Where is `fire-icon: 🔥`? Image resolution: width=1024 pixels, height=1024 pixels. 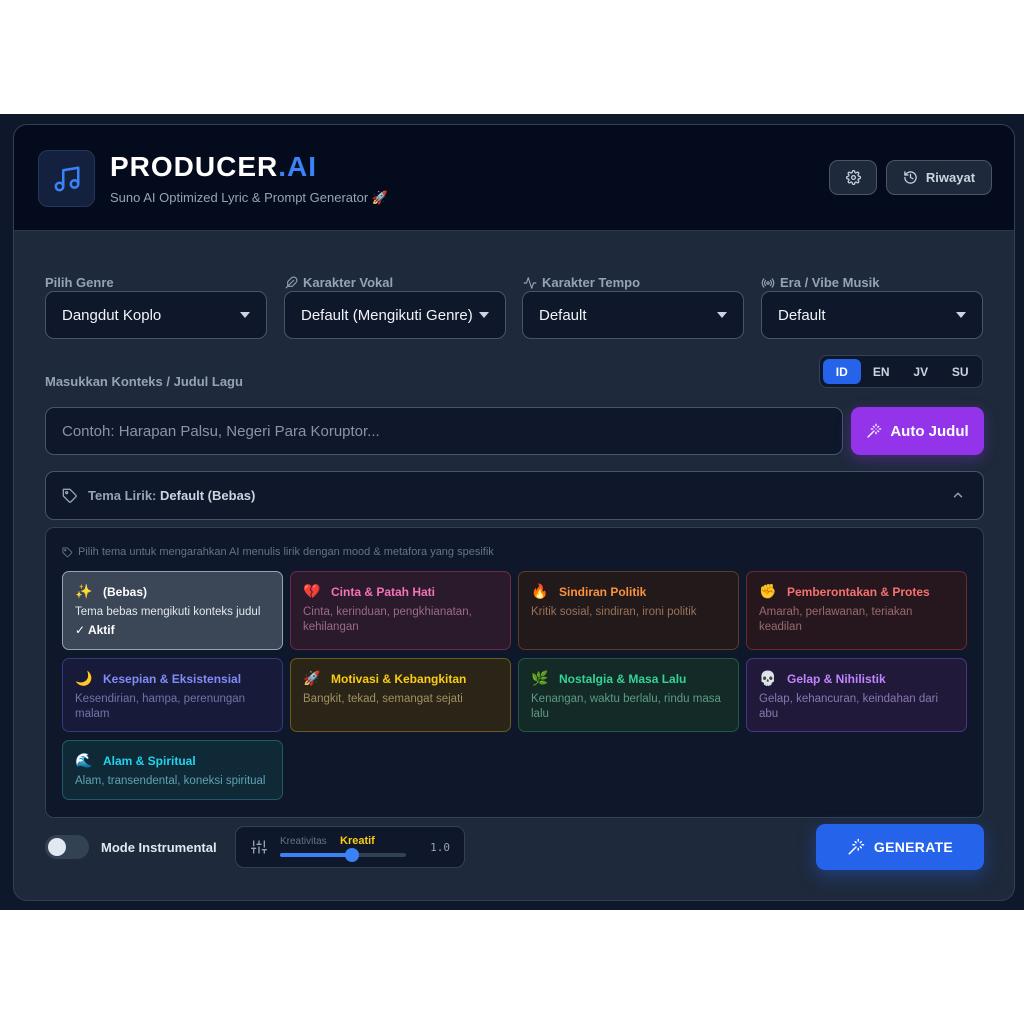 fire-icon: 🔥 is located at coordinates (540, 591).